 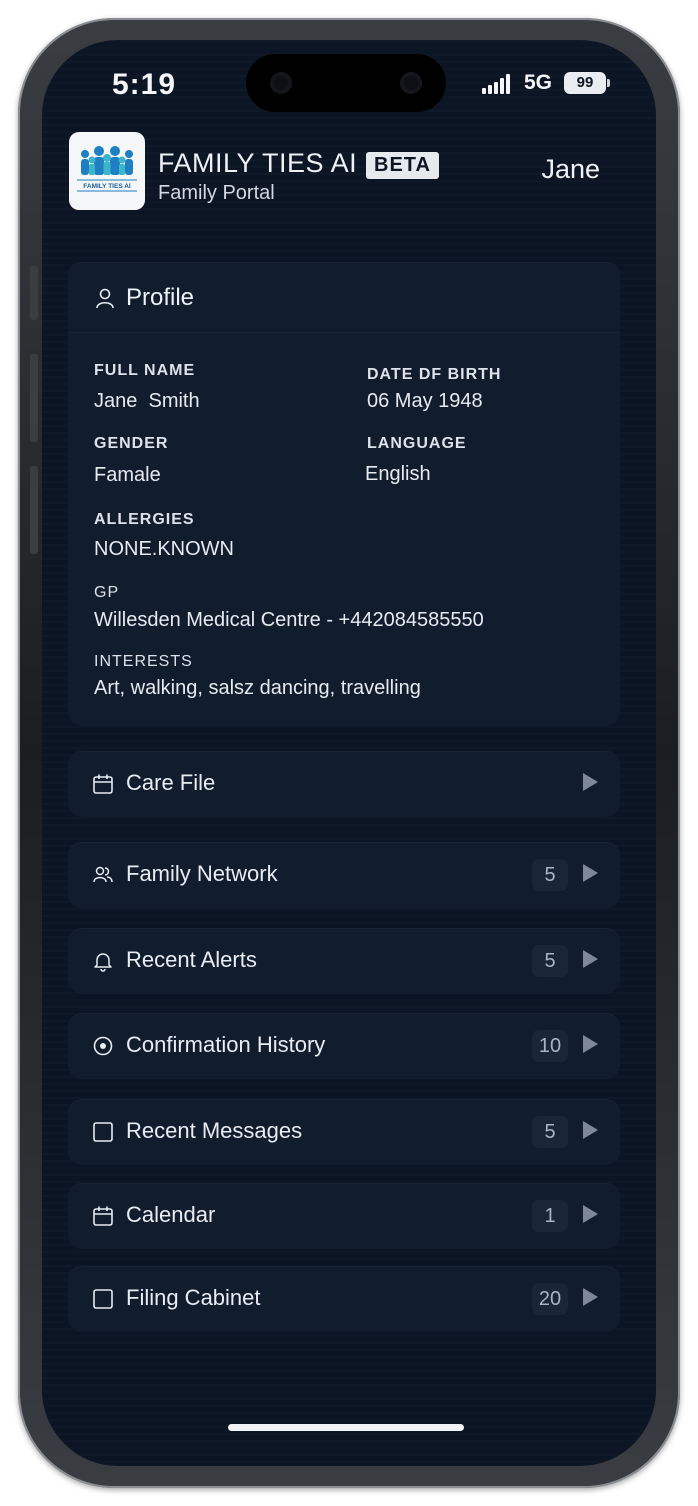 I want to click on signal-icon, so click(x=497, y=84).